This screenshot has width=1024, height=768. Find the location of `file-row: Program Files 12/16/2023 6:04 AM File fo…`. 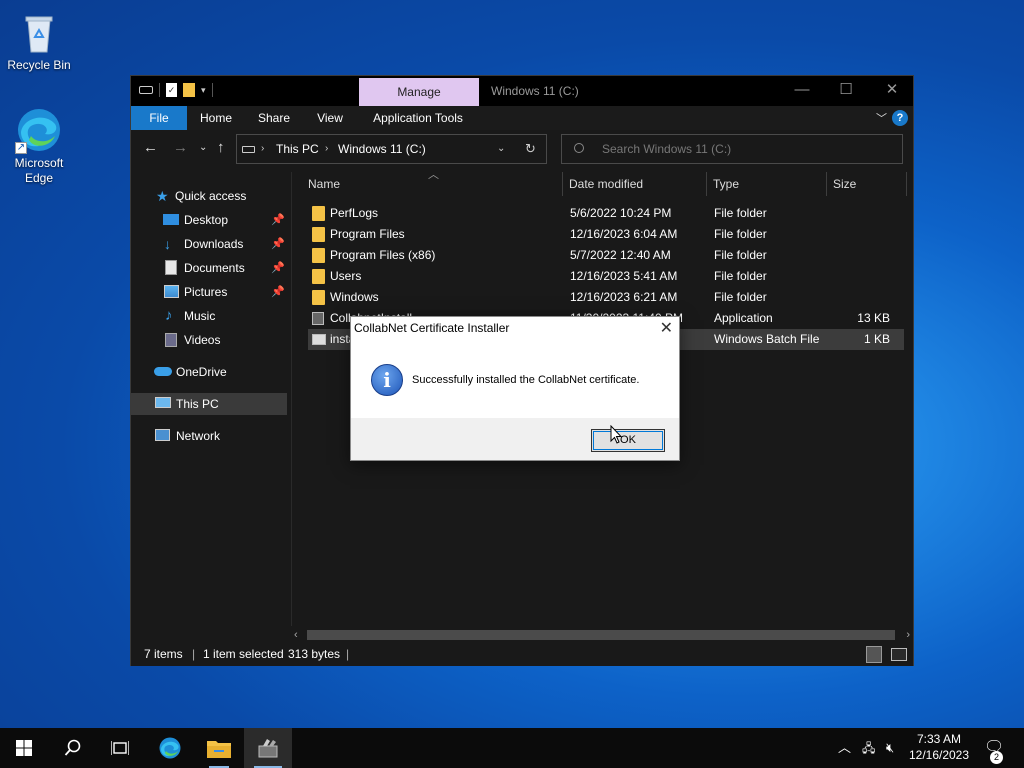

file-row: Program Files 12/16/2023 6:04 AM File fo… is located at coordinates (606, 234).